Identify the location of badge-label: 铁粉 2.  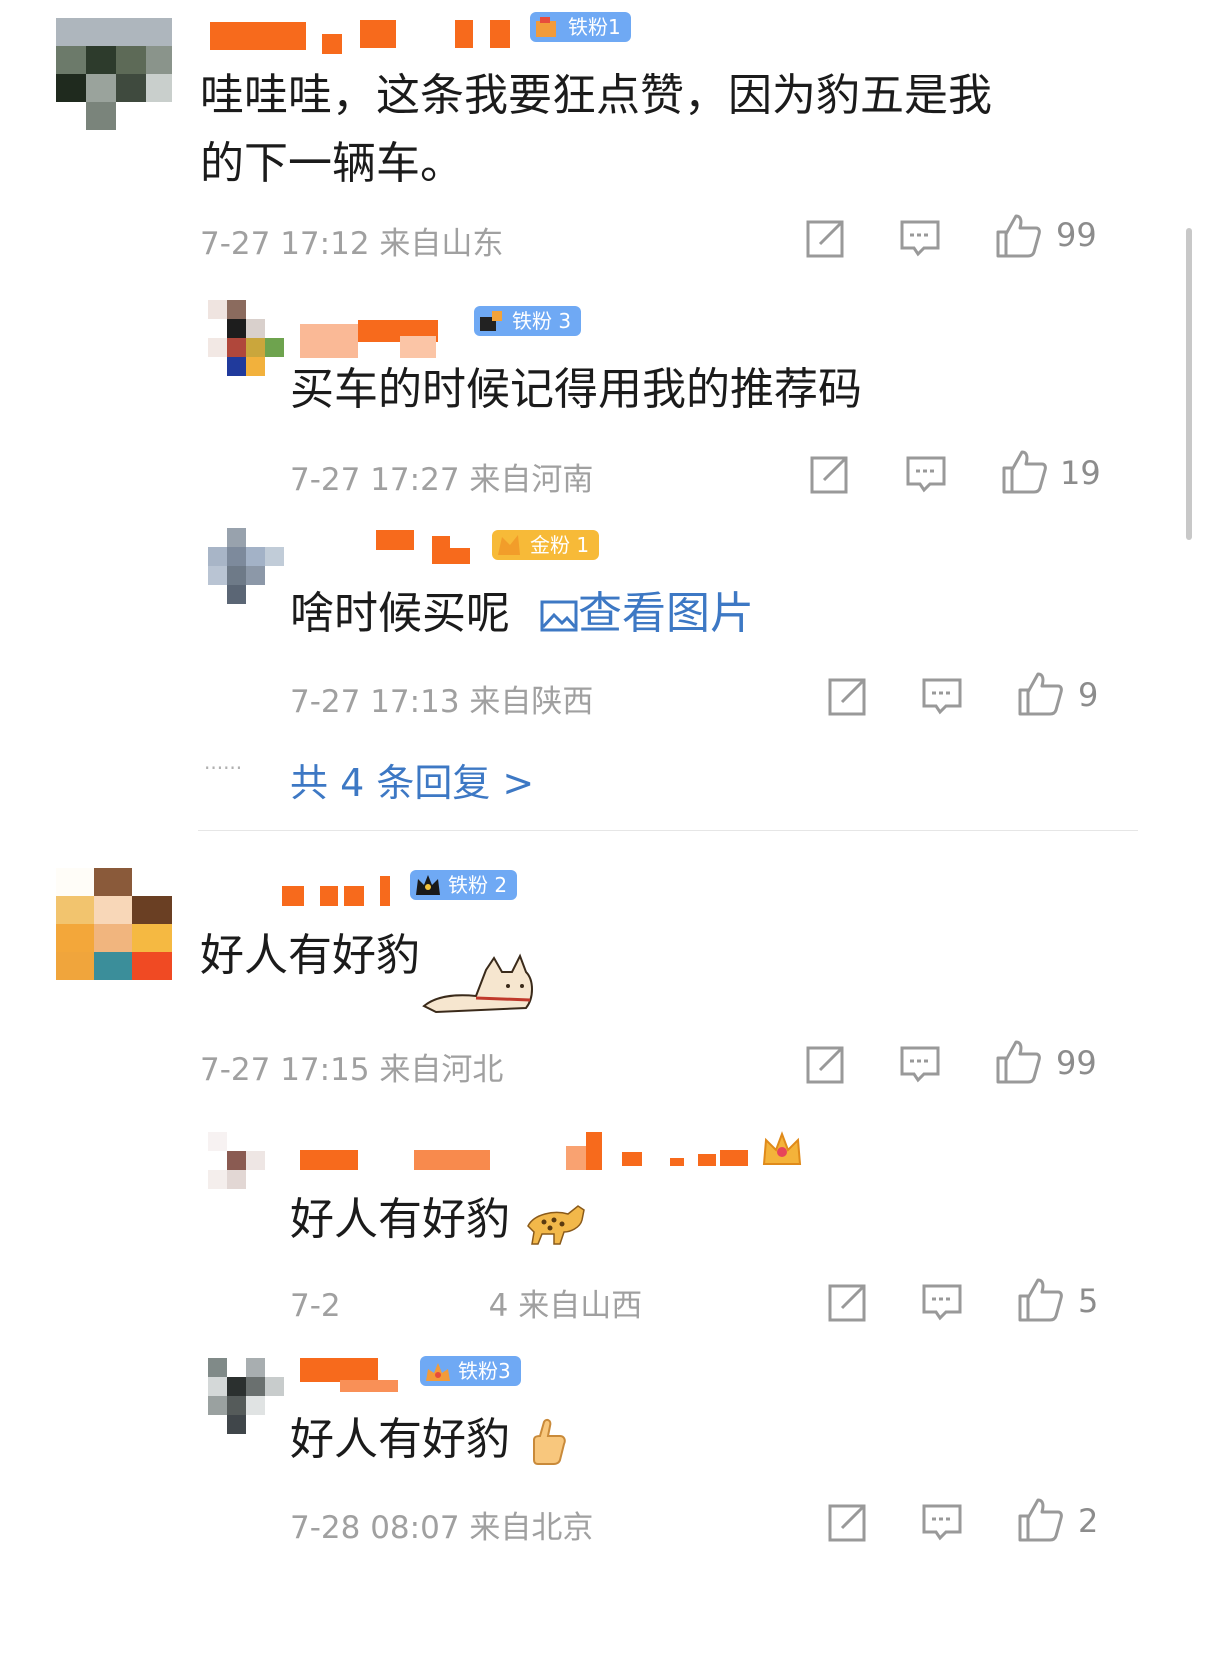
(478, 885).